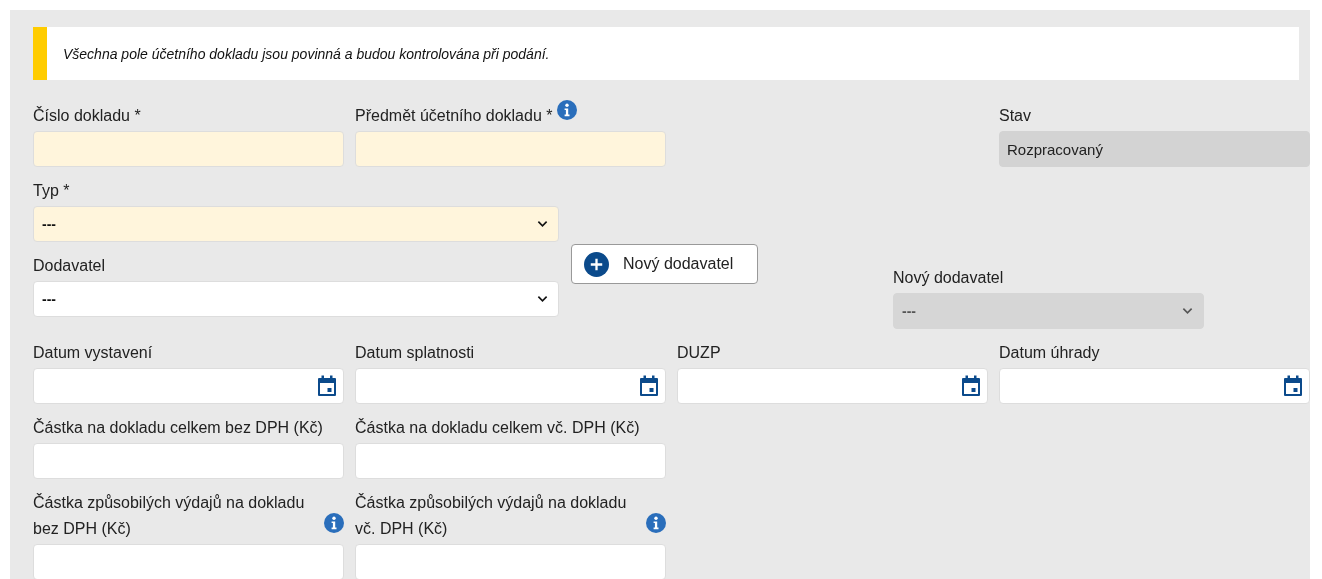 The height and width of the screenshot is (579, 1322). I want to click on field-label: Částka na dokladu celkem vč. DPH (Kč), so click(497, 427).